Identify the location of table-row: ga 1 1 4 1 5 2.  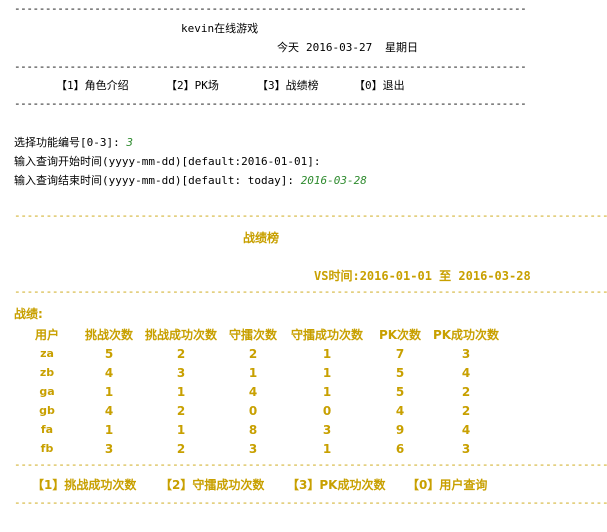
(259, 391).